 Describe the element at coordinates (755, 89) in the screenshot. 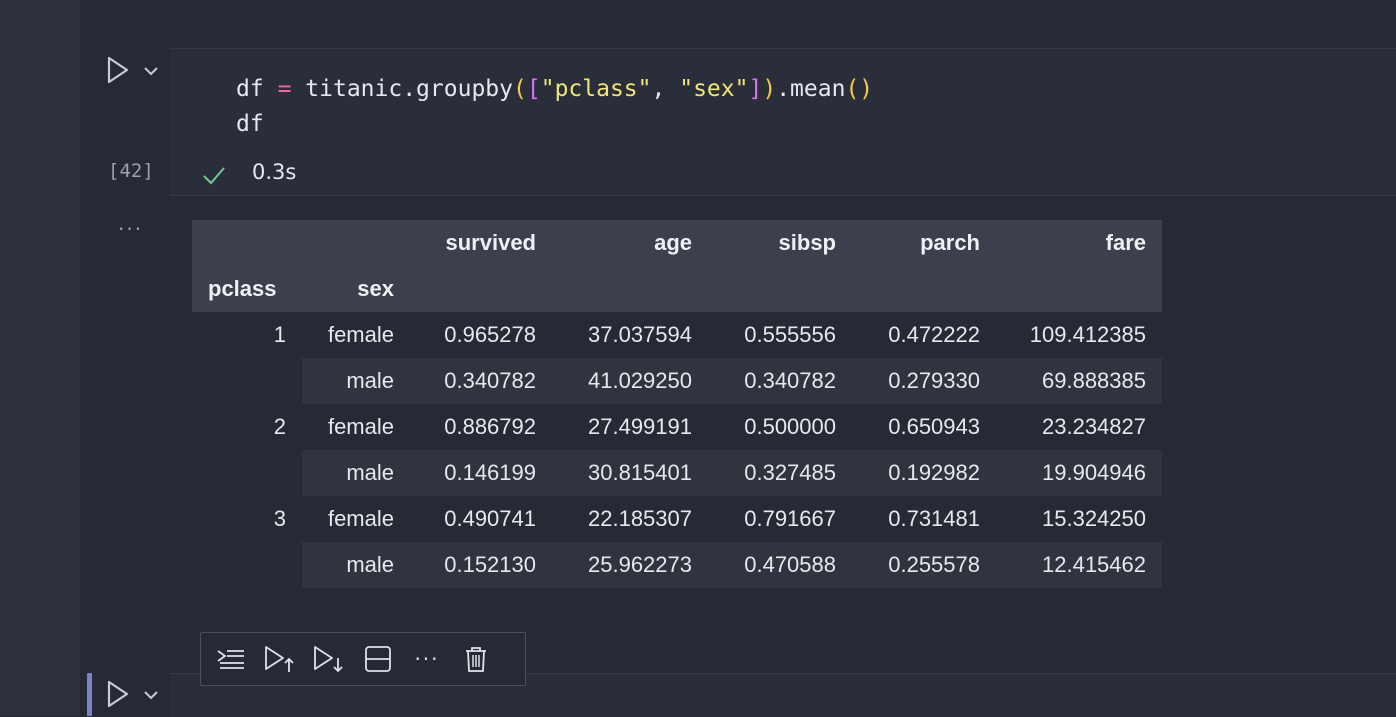

I see `code-token: ]` at that location.